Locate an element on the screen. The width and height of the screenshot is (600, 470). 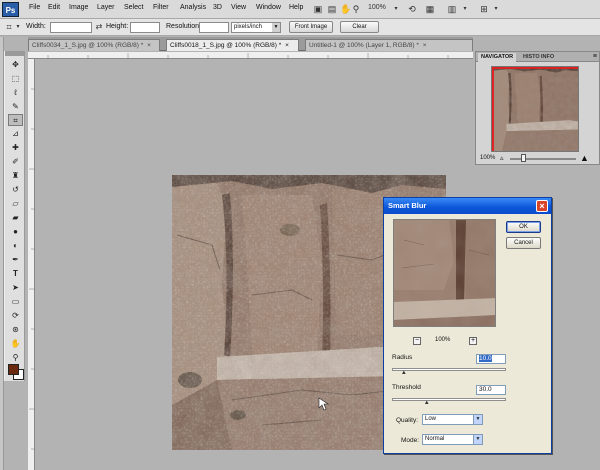
tab-cliffs0034: Cliffs0034_1_S.jpg @ 100% (RGB/8) * × is located at coordinates (94, 45).